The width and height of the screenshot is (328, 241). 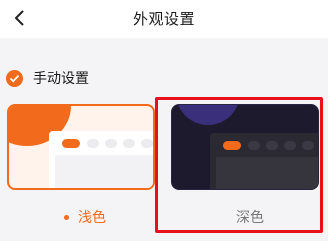 I want to click on manual-settings-row: 手动设置, so click(x=47, y=78).